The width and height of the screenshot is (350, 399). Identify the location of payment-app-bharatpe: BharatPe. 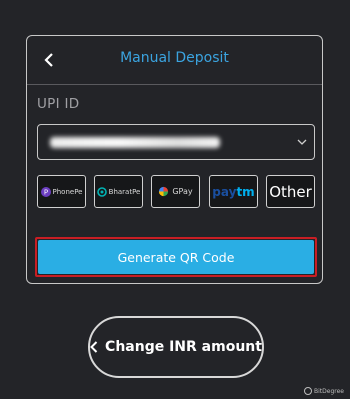
(118, 191).